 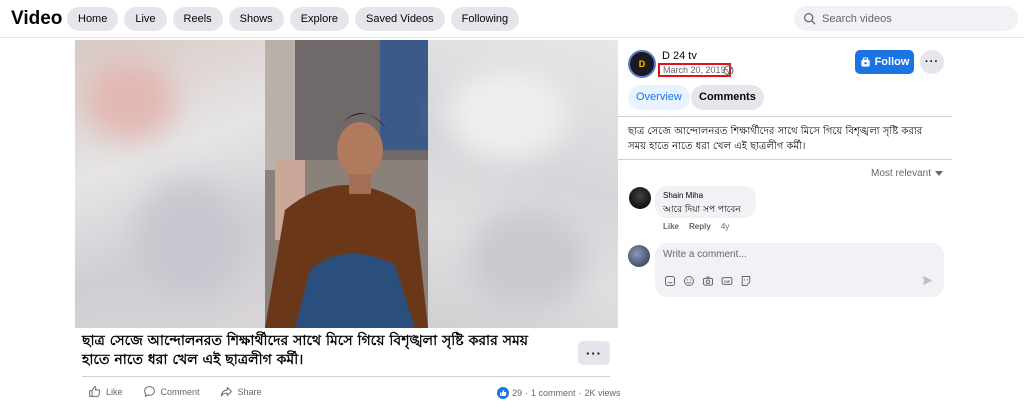 What do you see at coordinates (901, 173) in the screenshot?
I see `sort-label: Most relevant` at bounding box center [901, 173].